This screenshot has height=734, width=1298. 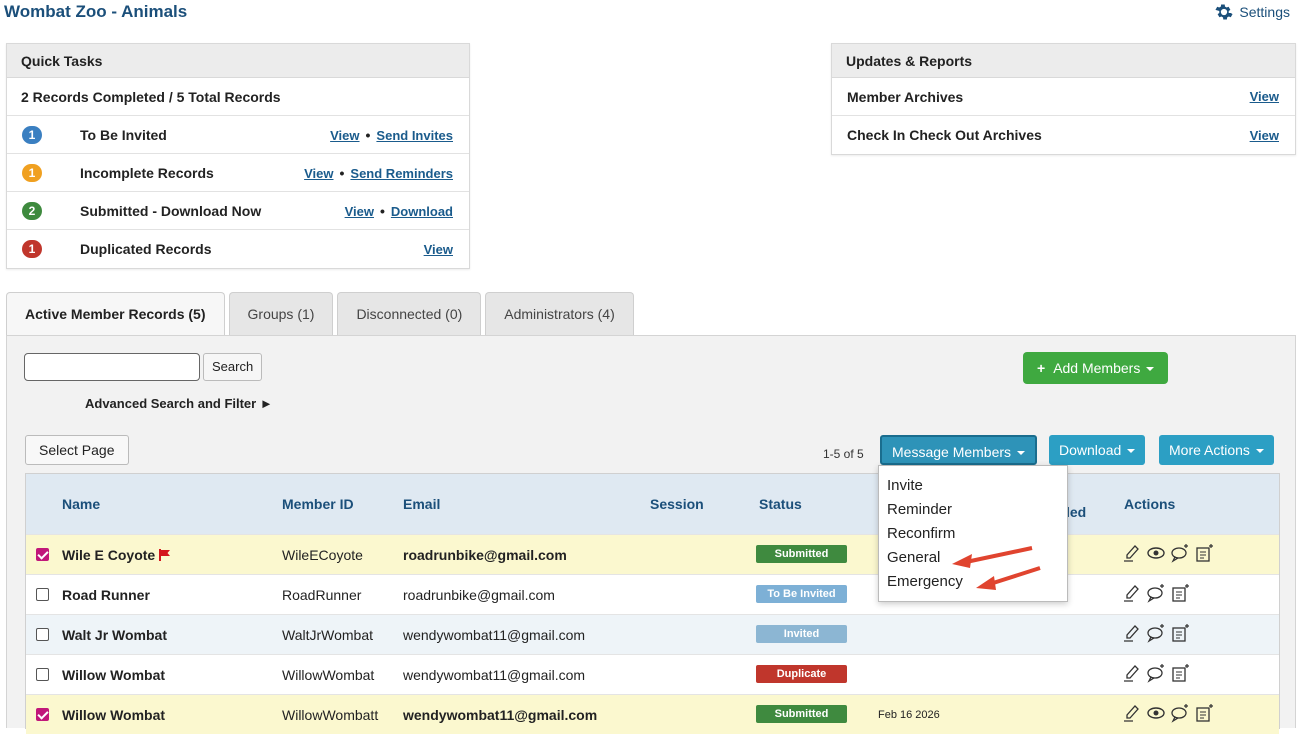 What do you see at coordinates (328, 635) in the screenshot?
I see `member-id: WaltJrWombat` at bounding box center [328, 635].